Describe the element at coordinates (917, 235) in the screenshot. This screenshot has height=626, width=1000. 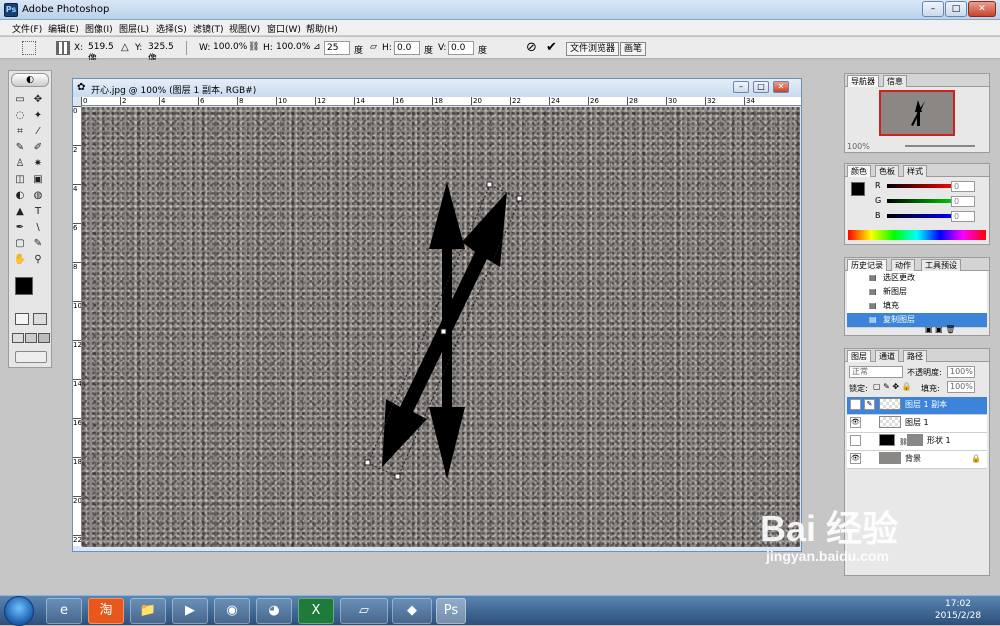
I see `color-spectrum-bar` at that location.